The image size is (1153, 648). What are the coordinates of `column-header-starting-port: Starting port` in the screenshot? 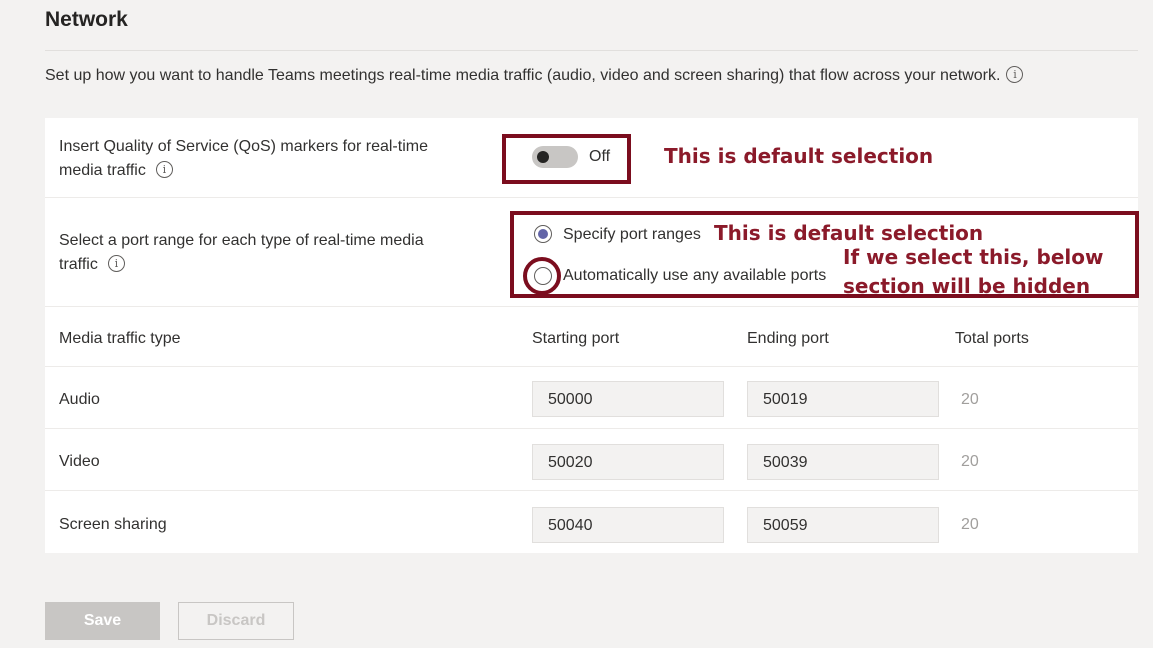 It's located at (576, 338).